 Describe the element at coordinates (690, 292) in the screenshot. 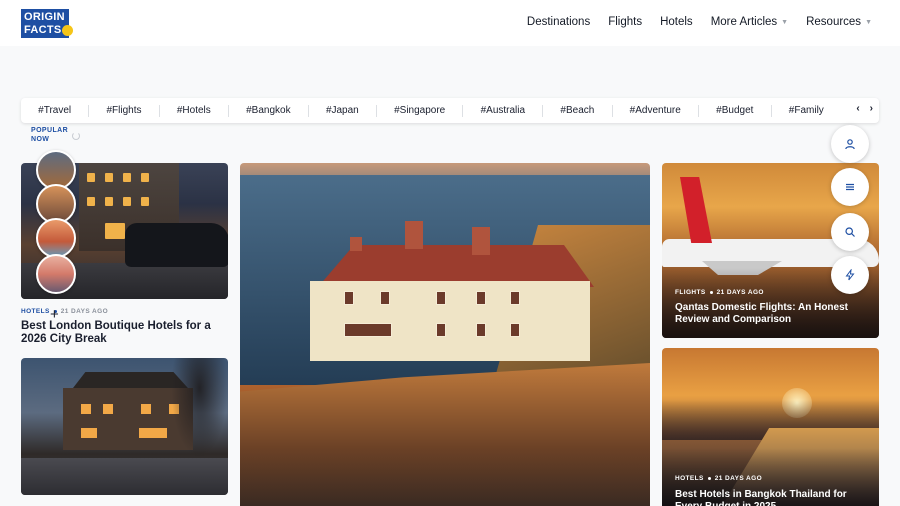

I see `qantas-category: FLIGHTS` at that location.